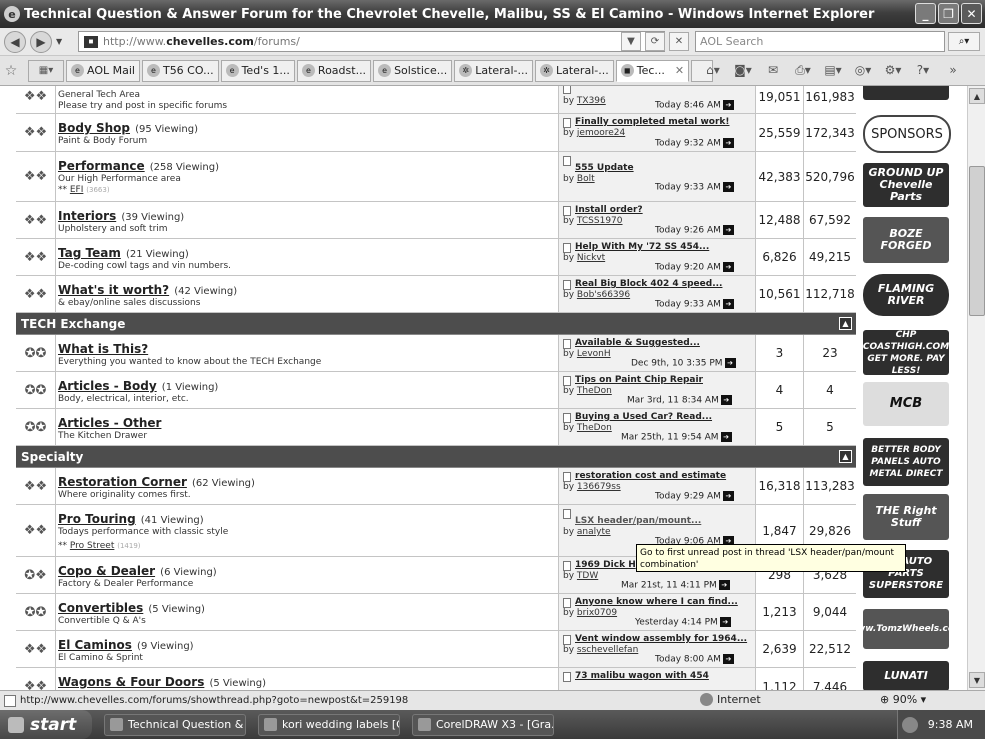 The height and width of the screenshot is (739, 985). I want to click on sponsor-banner-amd: BETTER BODY PANELS AUTO METAL DIRECT, so click(906, 462).